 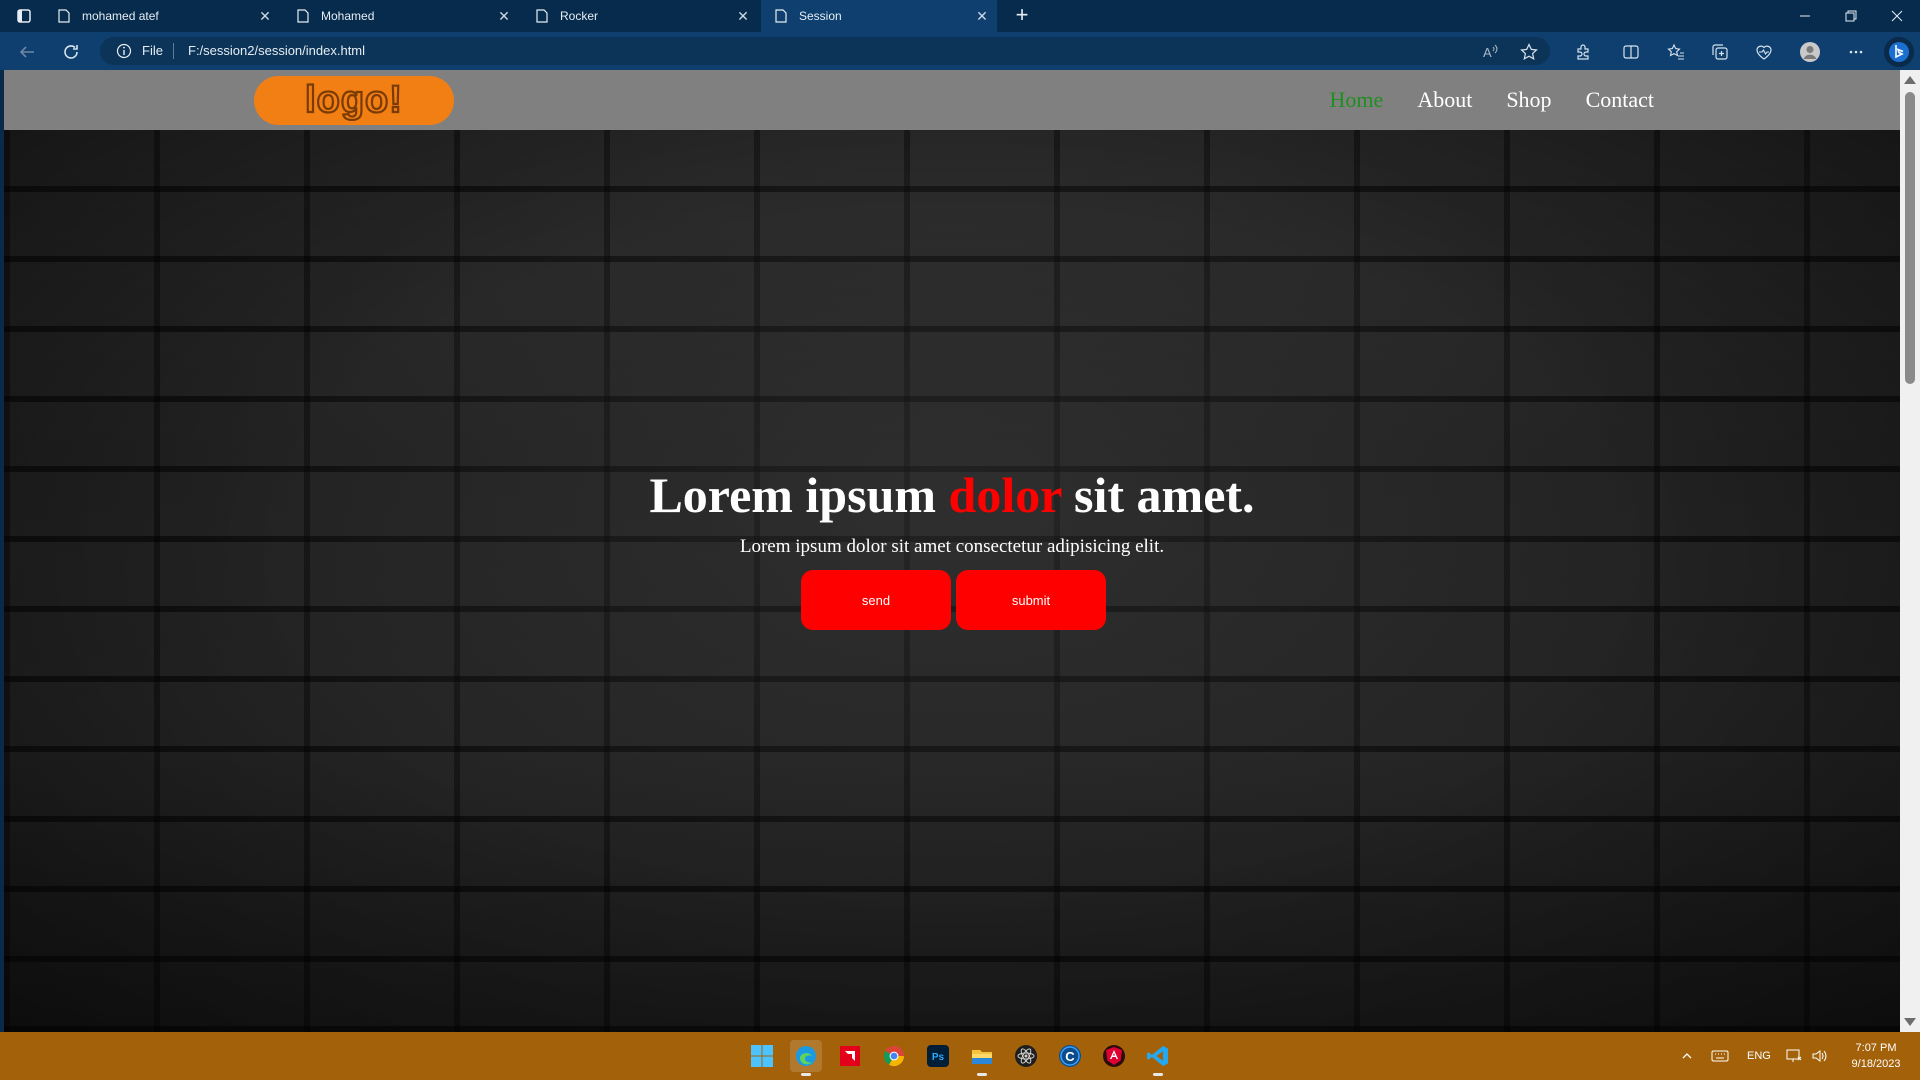 I want to click on svg-text: A, so click(x=1487, y=52).